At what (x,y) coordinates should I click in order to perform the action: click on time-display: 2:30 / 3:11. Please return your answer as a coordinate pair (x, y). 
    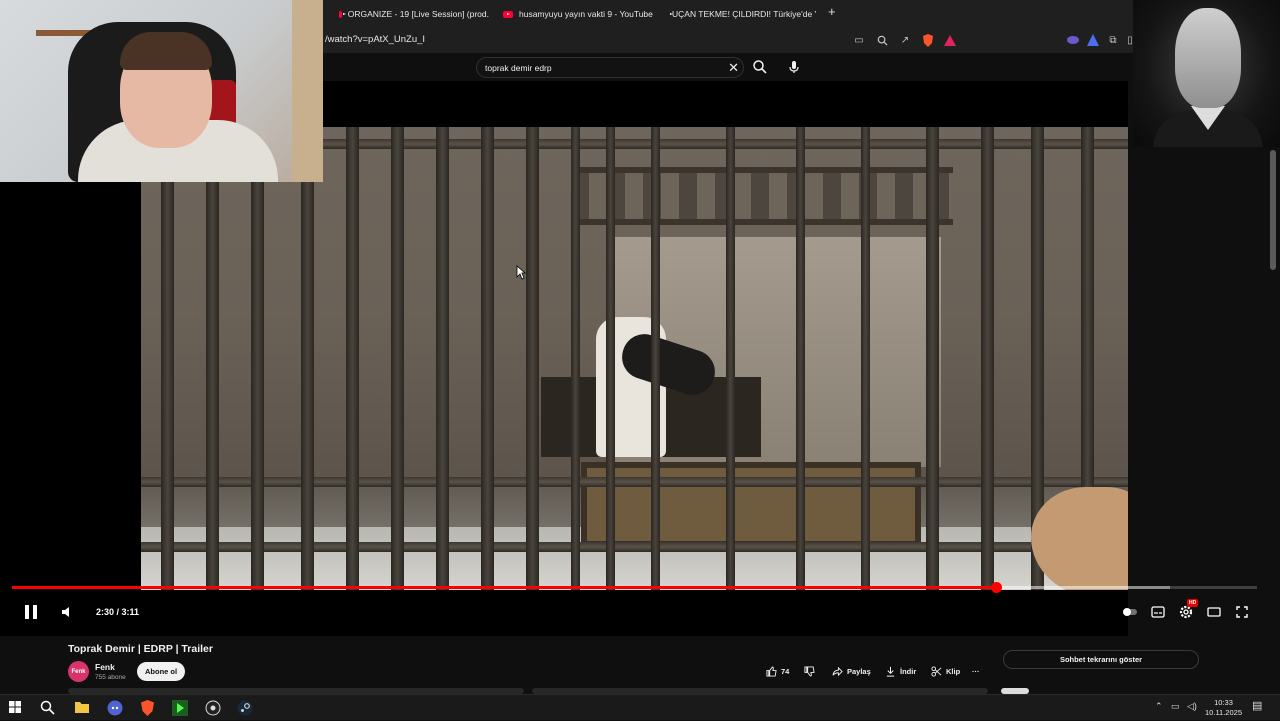
    Looking at the image, I should click on (118, 612).